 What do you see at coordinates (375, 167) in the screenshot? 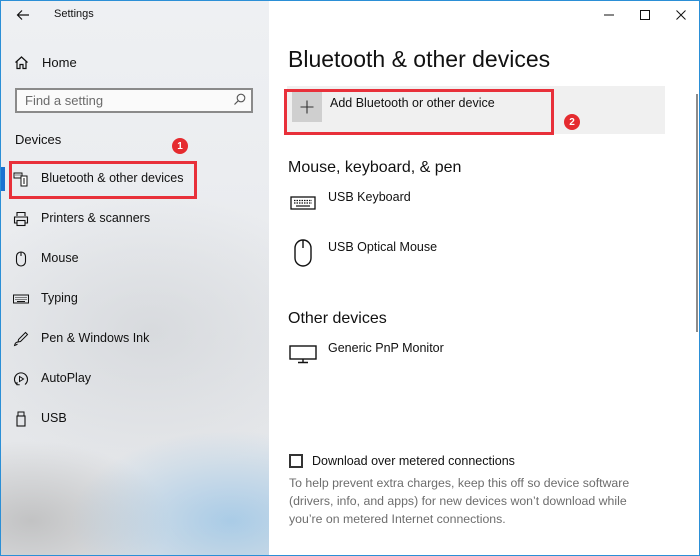
I see `group-title-input-devices: Mouse, keyboard, & pen` at bounding box center [375, 167].